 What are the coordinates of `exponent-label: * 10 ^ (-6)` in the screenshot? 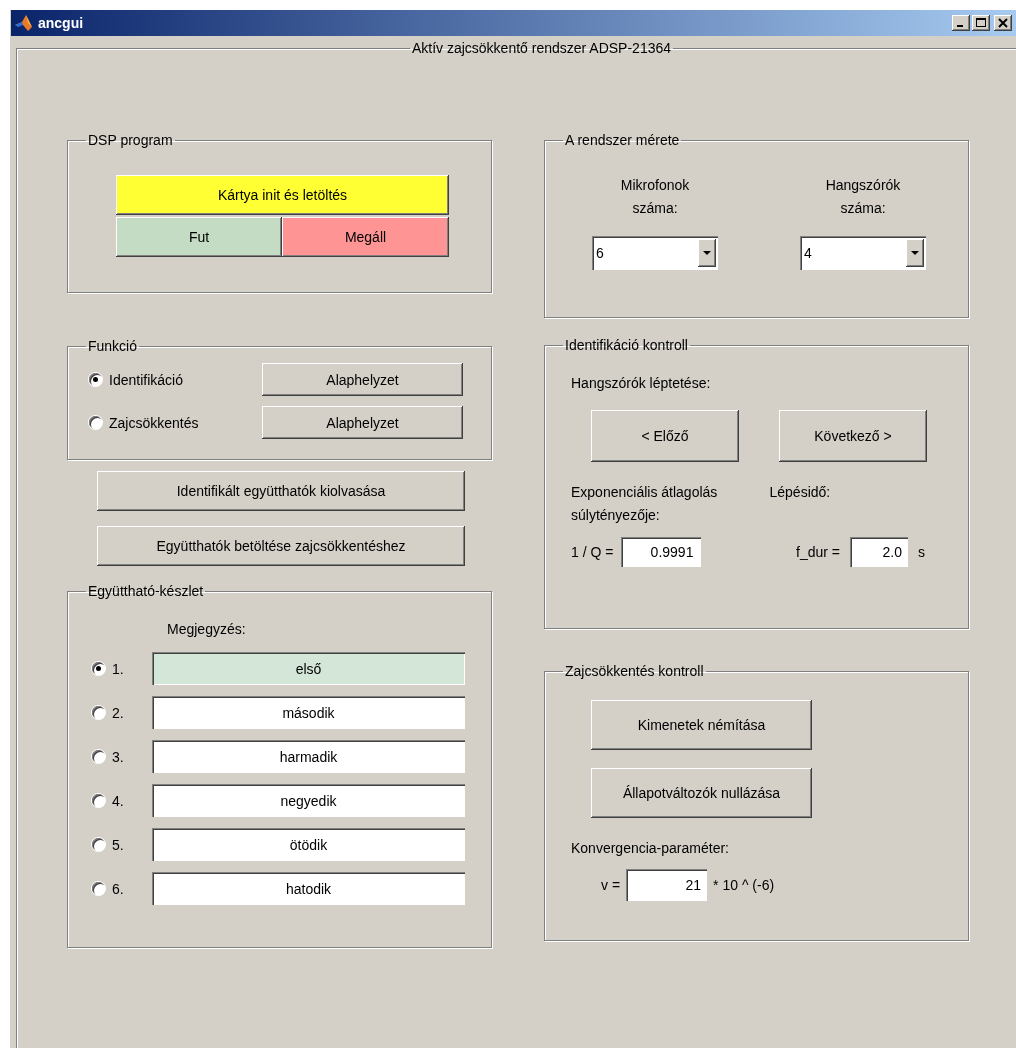 It's located at (744, 885).